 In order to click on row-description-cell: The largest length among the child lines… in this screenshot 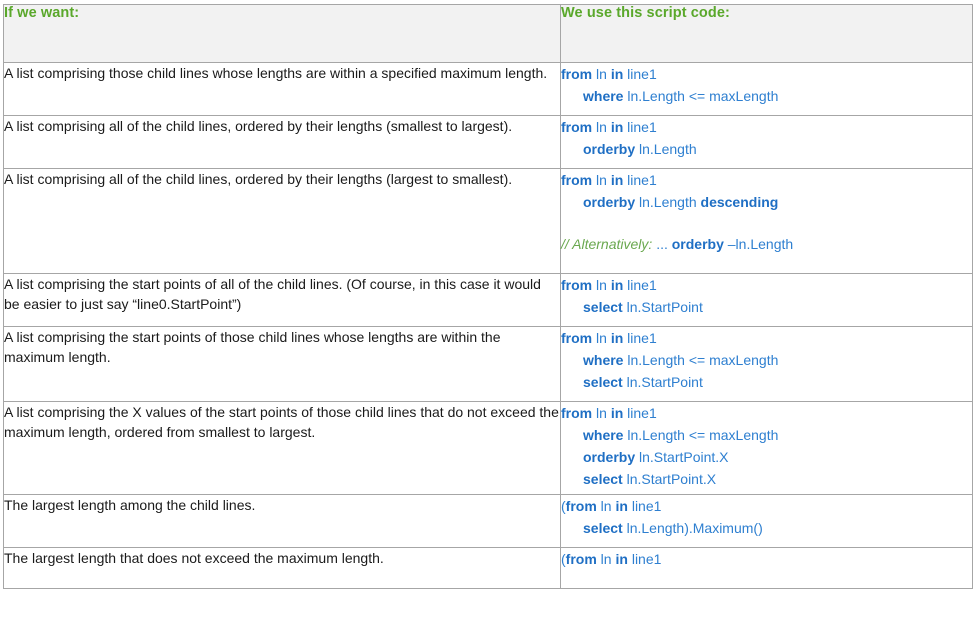, I will do `click(282, 521)`.